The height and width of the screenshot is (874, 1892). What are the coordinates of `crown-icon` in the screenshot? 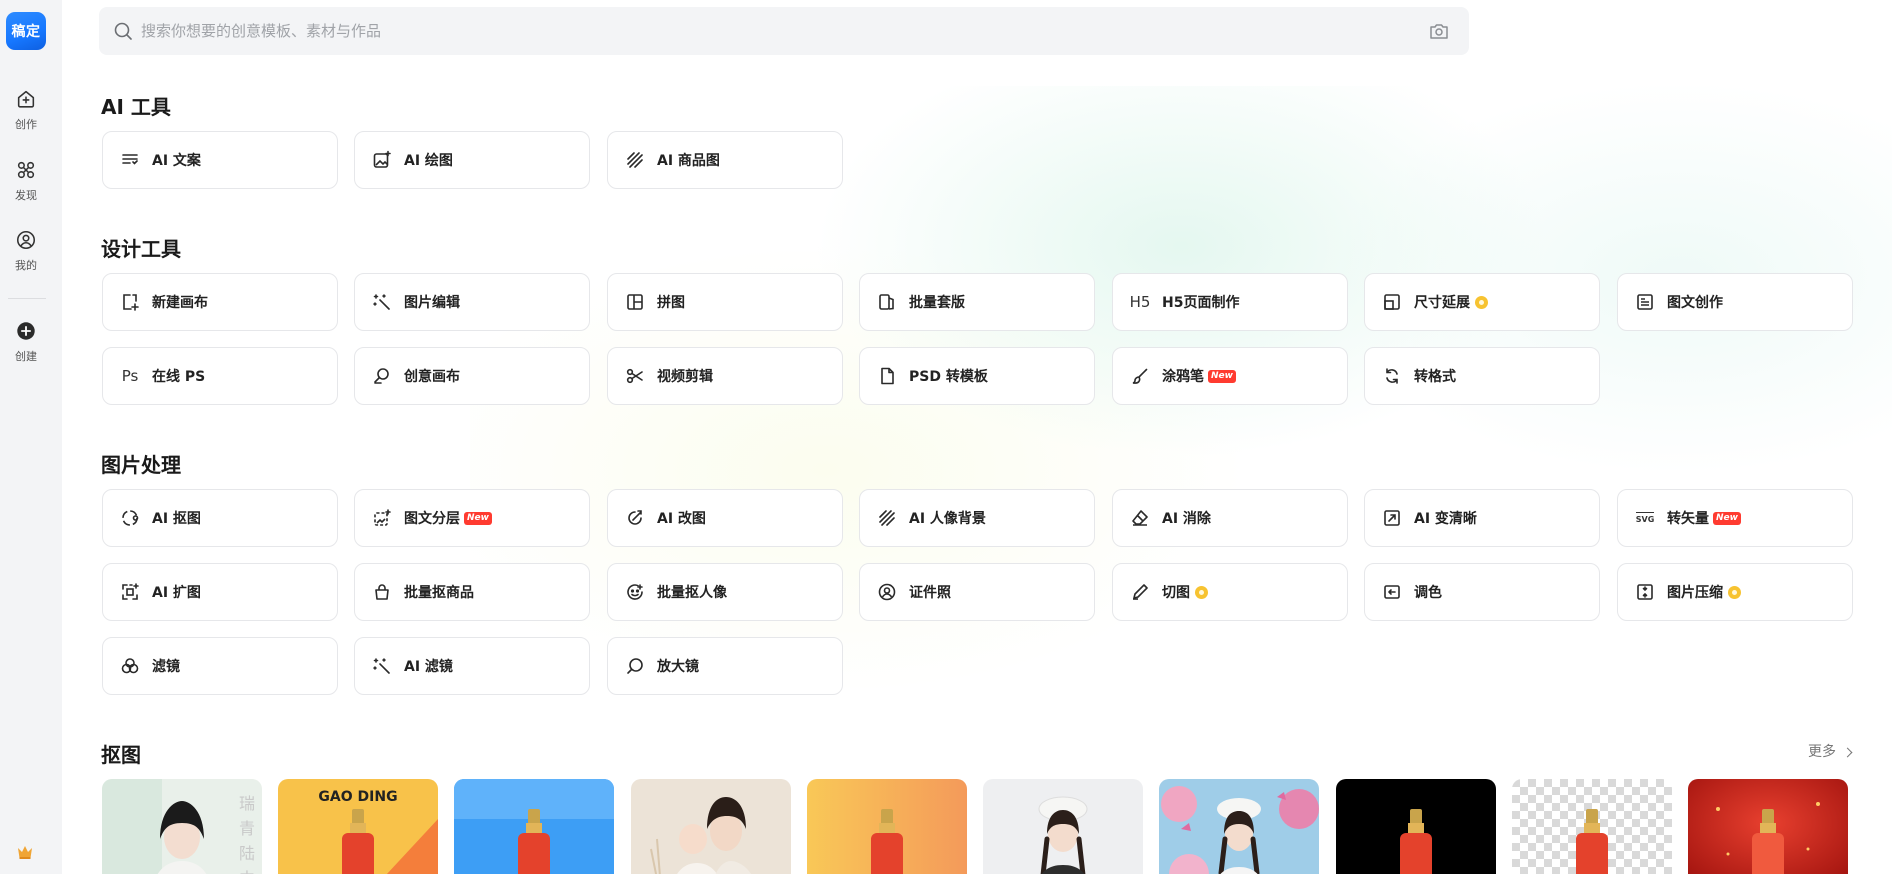 It's located at (25, 852).